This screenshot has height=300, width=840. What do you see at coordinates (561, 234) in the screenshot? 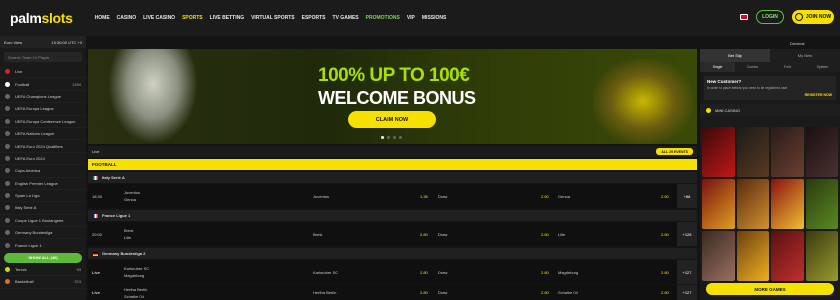
I see `odd-label-away: Lille` at bounding box center [561, 234].